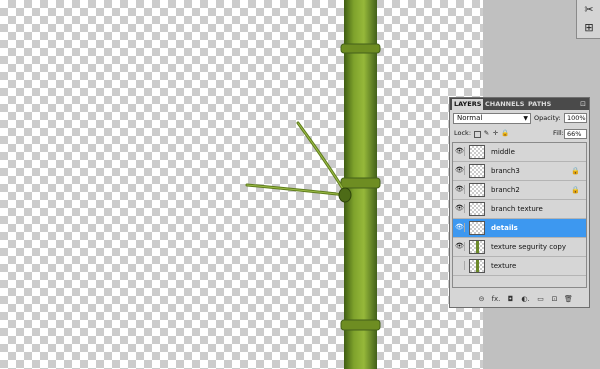 The image size is (600, 369). Describe the element at coordinates (470, 118) in the screenshot. I see `blend-mode-value: Normal` at that location.